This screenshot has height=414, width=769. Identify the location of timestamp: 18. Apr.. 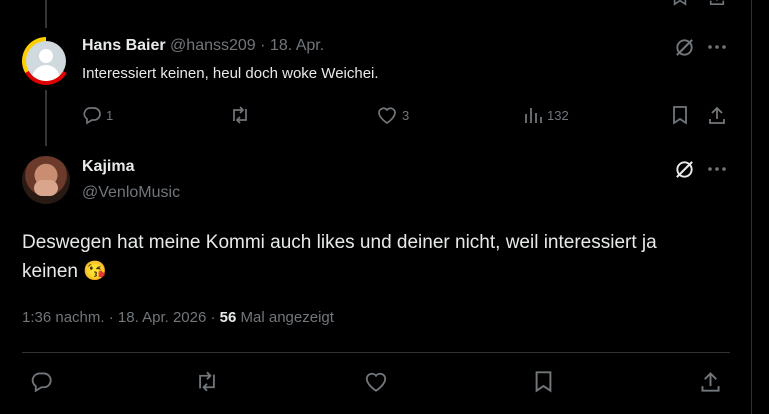
(297, 45).